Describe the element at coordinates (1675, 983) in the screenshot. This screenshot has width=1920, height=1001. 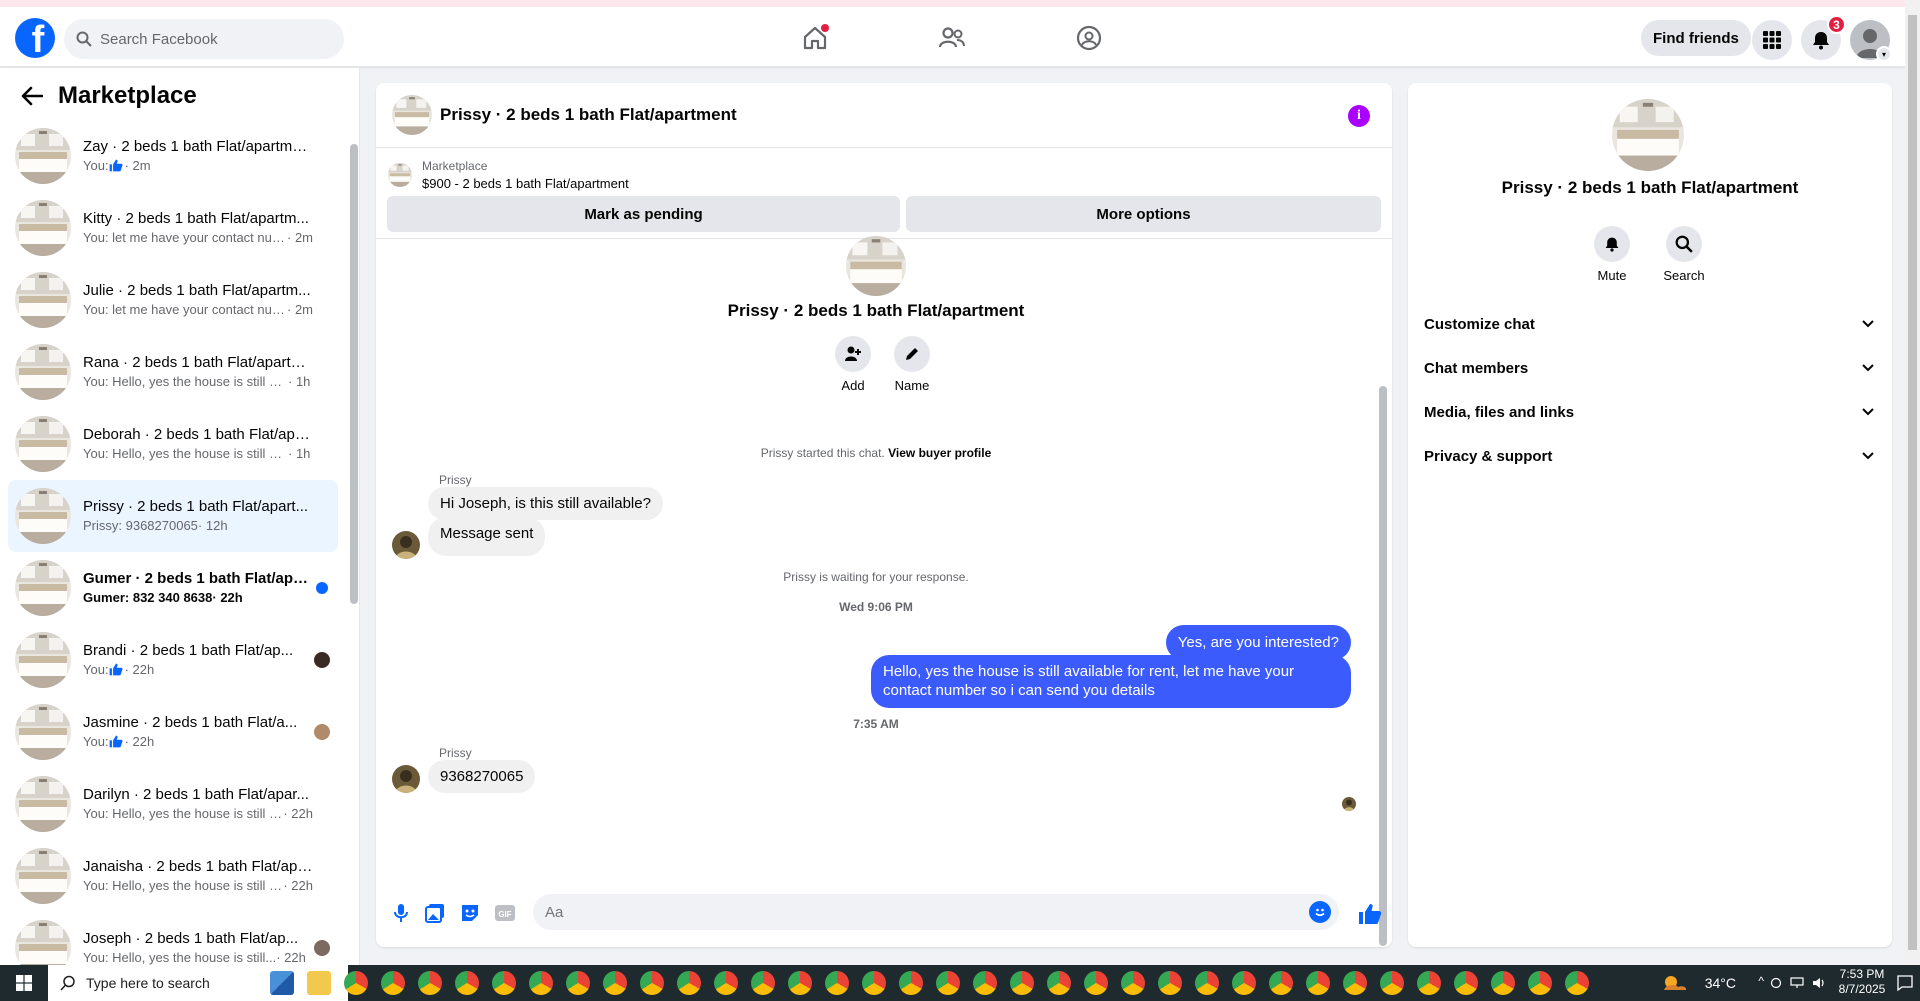
I see `weather-icon` at that location.